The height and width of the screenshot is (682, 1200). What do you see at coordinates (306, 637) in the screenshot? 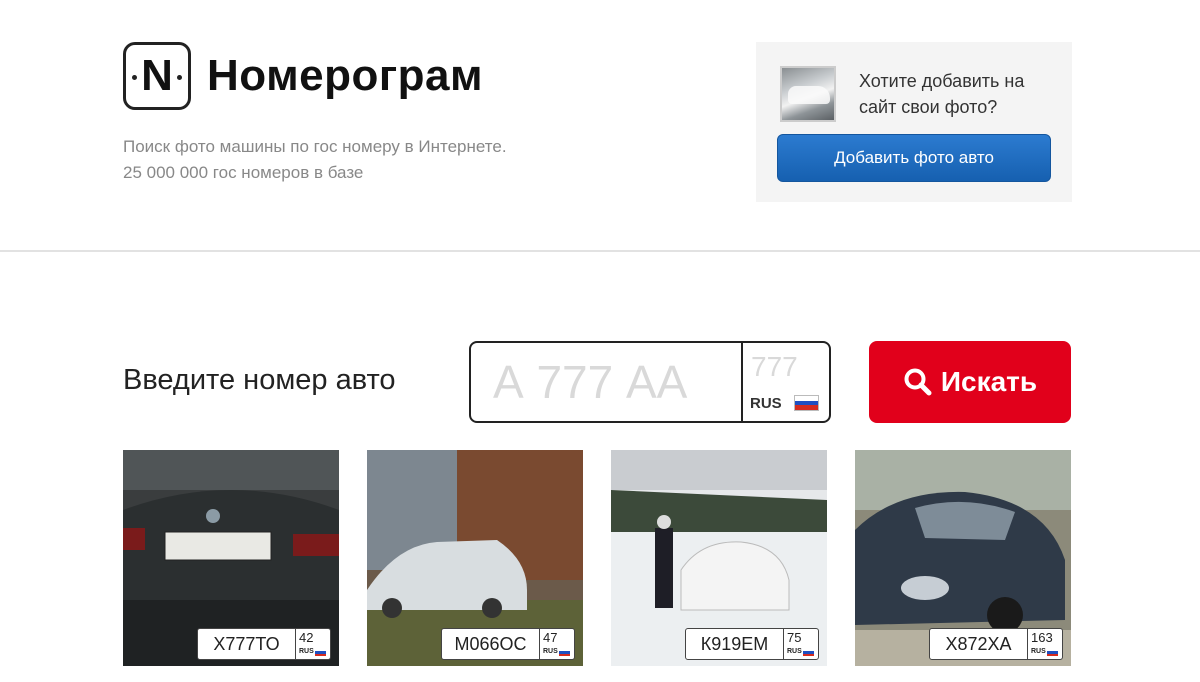
I see `plate-region-code: 42` at bounding box center [306, 637].